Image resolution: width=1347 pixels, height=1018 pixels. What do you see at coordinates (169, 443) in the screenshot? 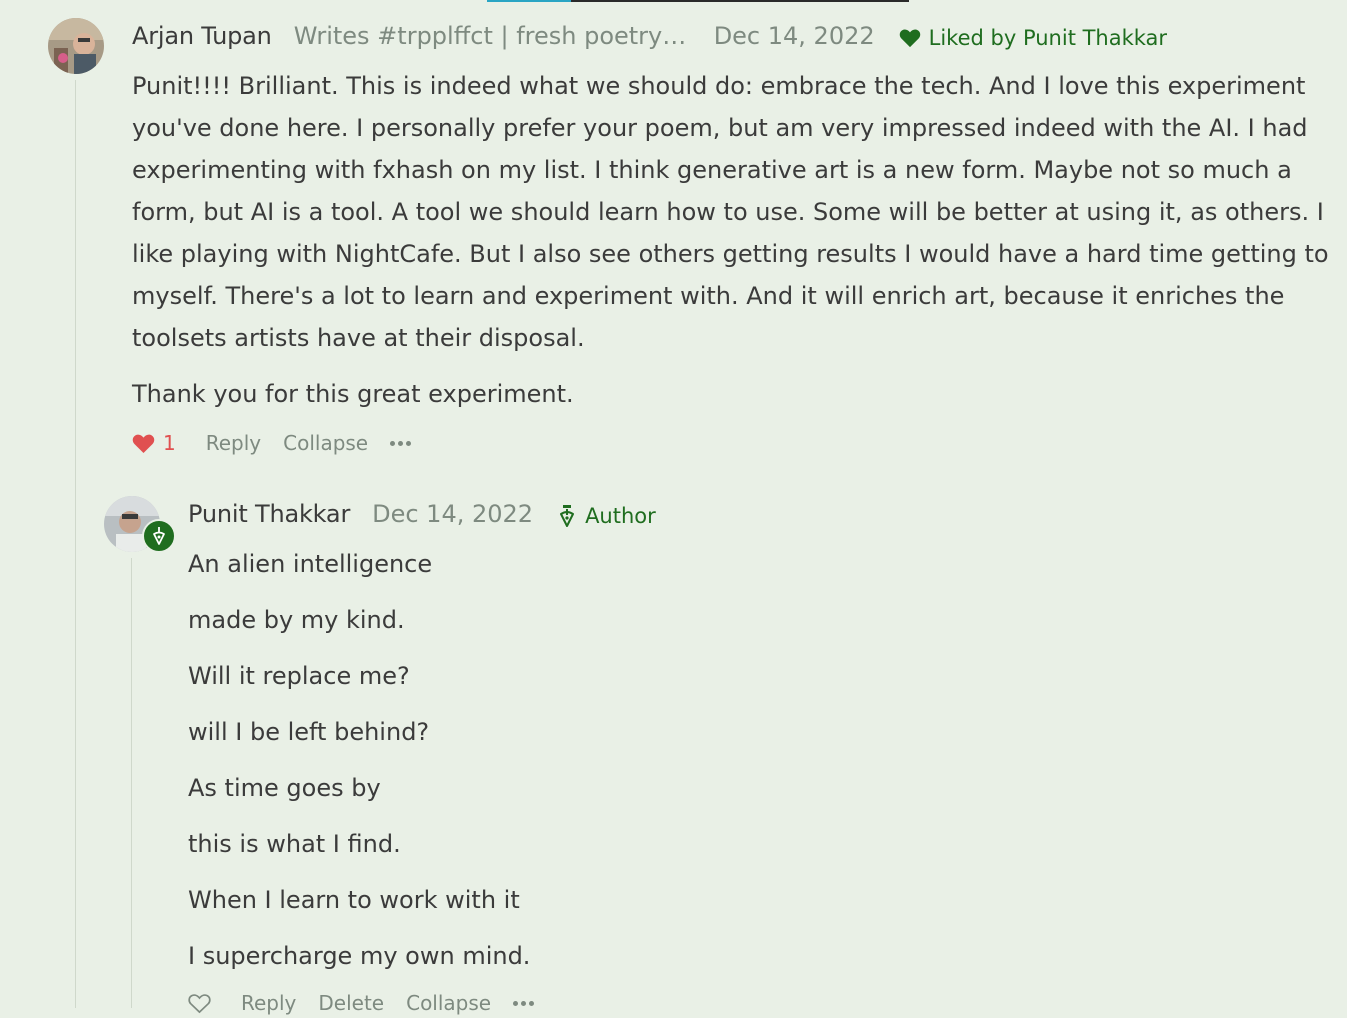
I see `like-count: 1` at bounding box center [169, 443].